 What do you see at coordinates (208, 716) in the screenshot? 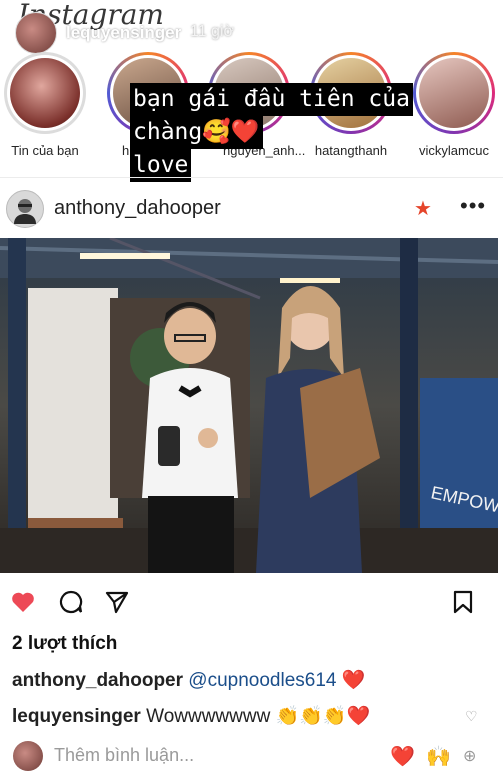
I see `comment-text: Wowwwwwww` at bounding box center [208, 716].